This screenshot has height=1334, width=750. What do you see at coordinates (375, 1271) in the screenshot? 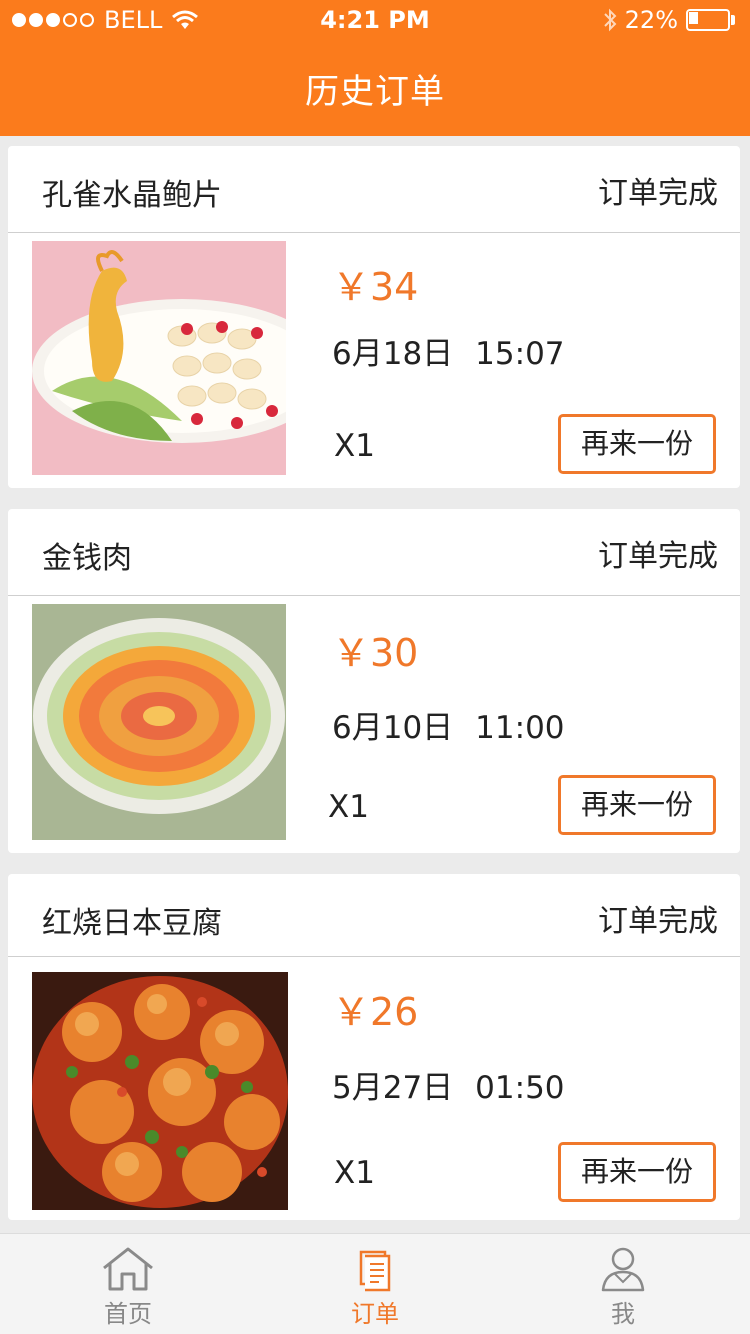
I see `order-document-icon` at bounding box center [375, 1271].